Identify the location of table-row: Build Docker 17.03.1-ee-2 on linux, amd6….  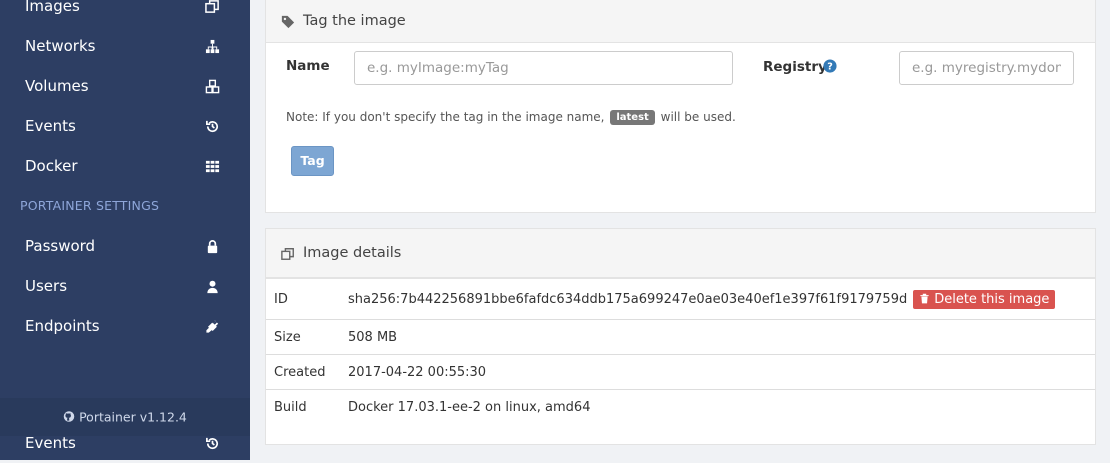
(680, 406).